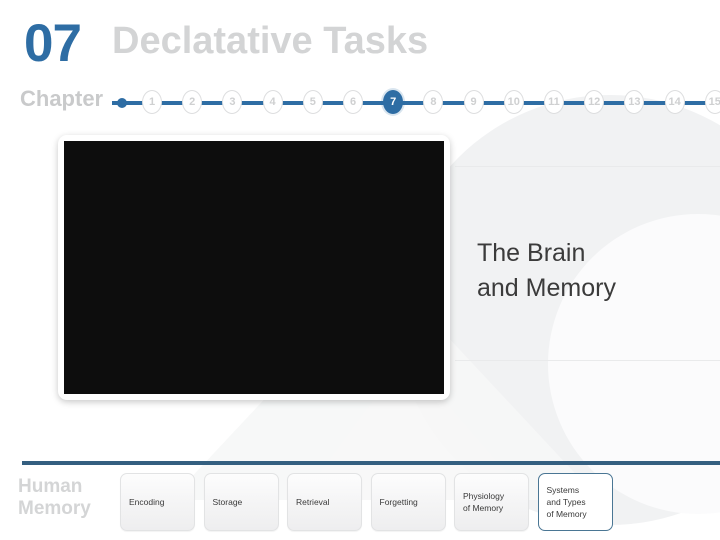  Describe the element at coordinates (53, 43) in the screenshot. I see `chapter-number: 07` at that location.